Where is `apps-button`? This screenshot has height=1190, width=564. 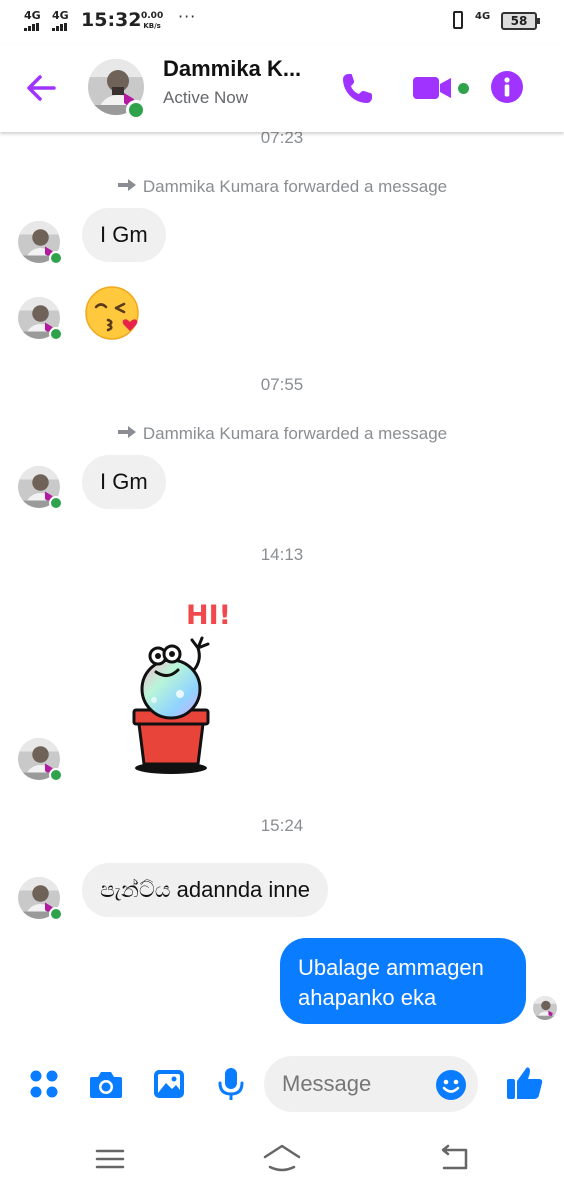 apps-button is located at coordinates (44, 1084).